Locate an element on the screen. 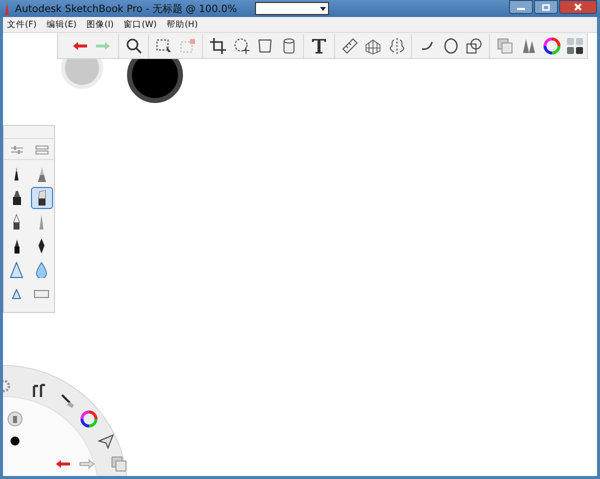 The image size is (600, 479). symmetry-icon is located at coordinates (397, 45).